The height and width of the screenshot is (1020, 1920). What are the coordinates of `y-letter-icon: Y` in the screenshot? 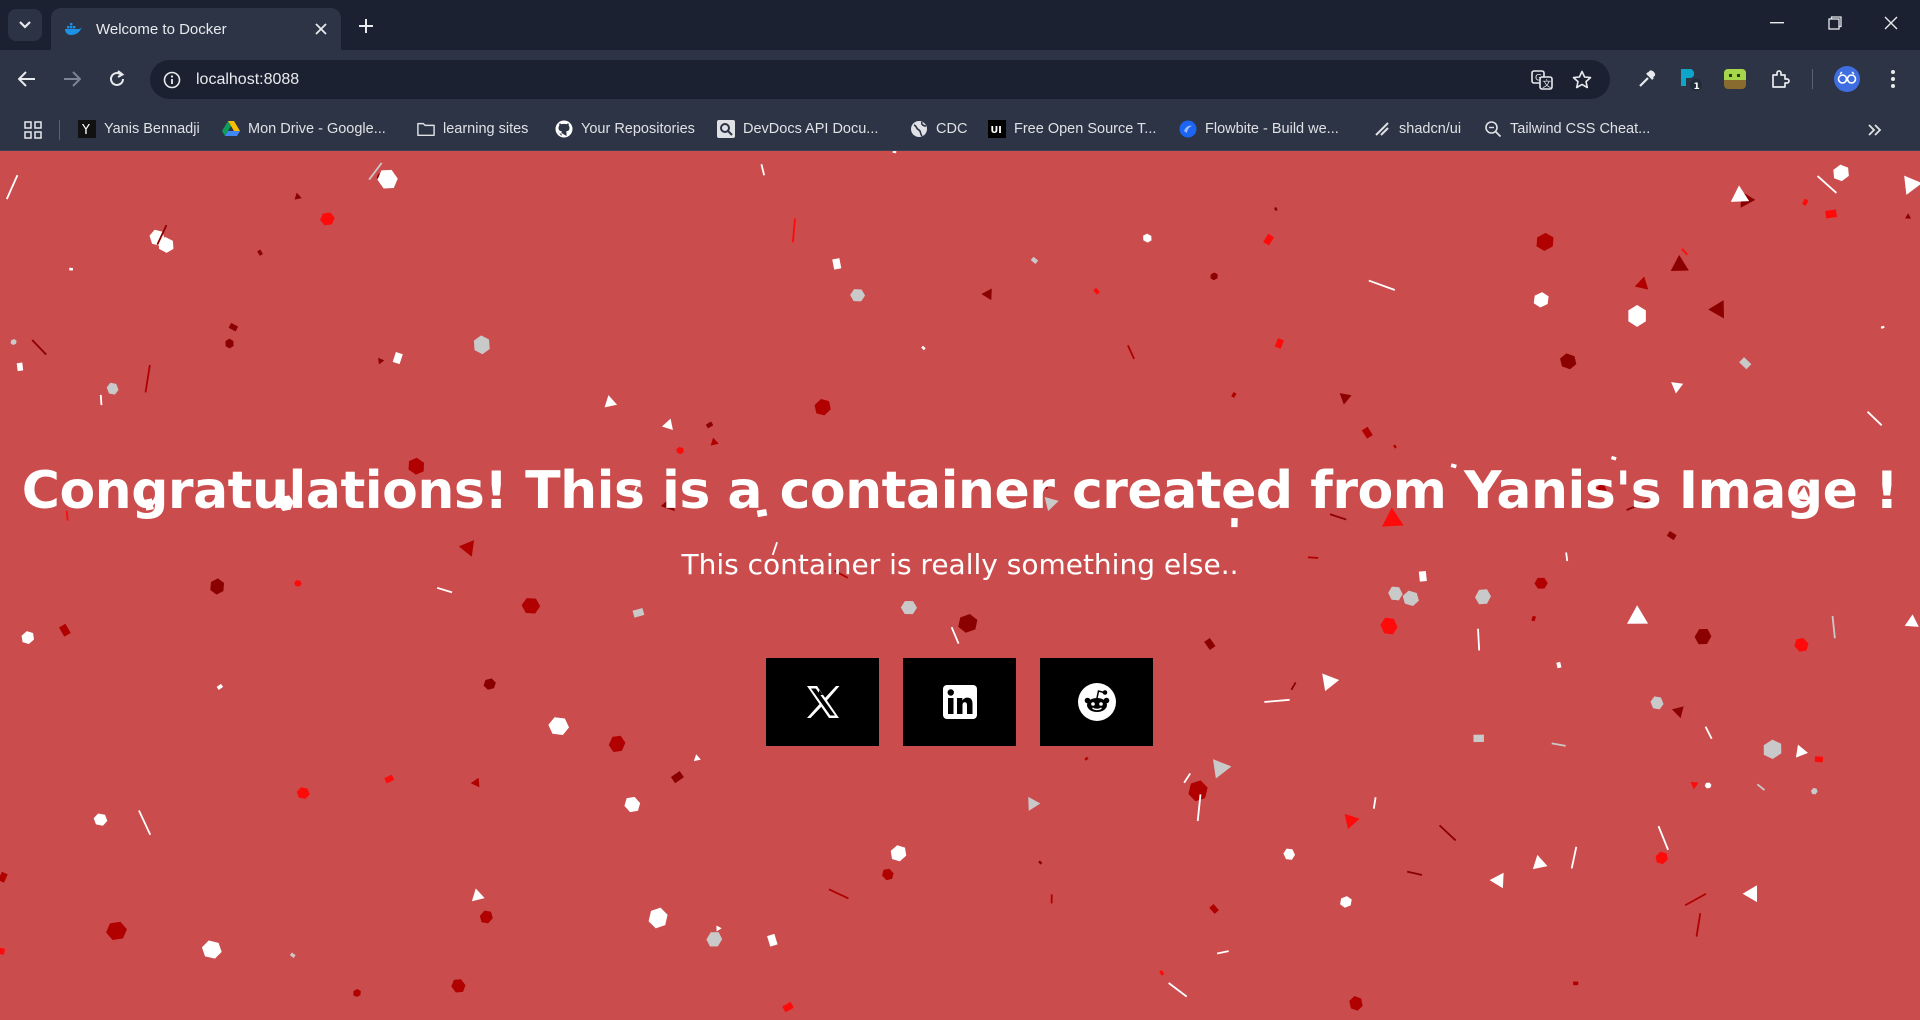 It's located at (87, 129).